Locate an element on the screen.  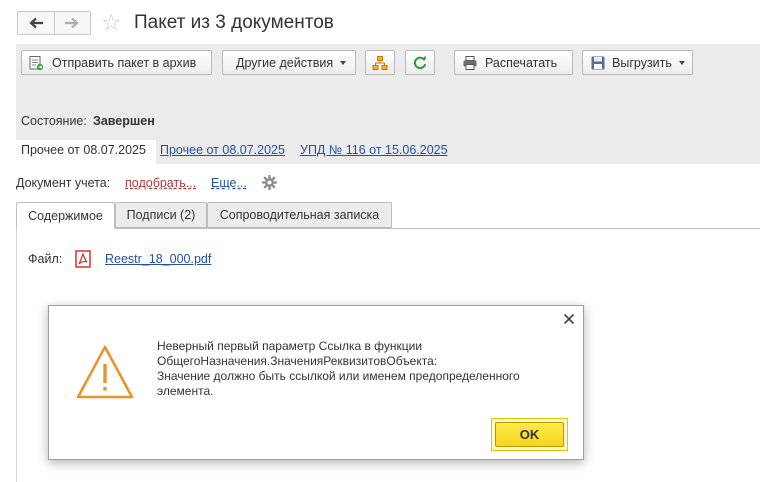
other-actions-label: Другие действия is located at coordinates (285, 62).